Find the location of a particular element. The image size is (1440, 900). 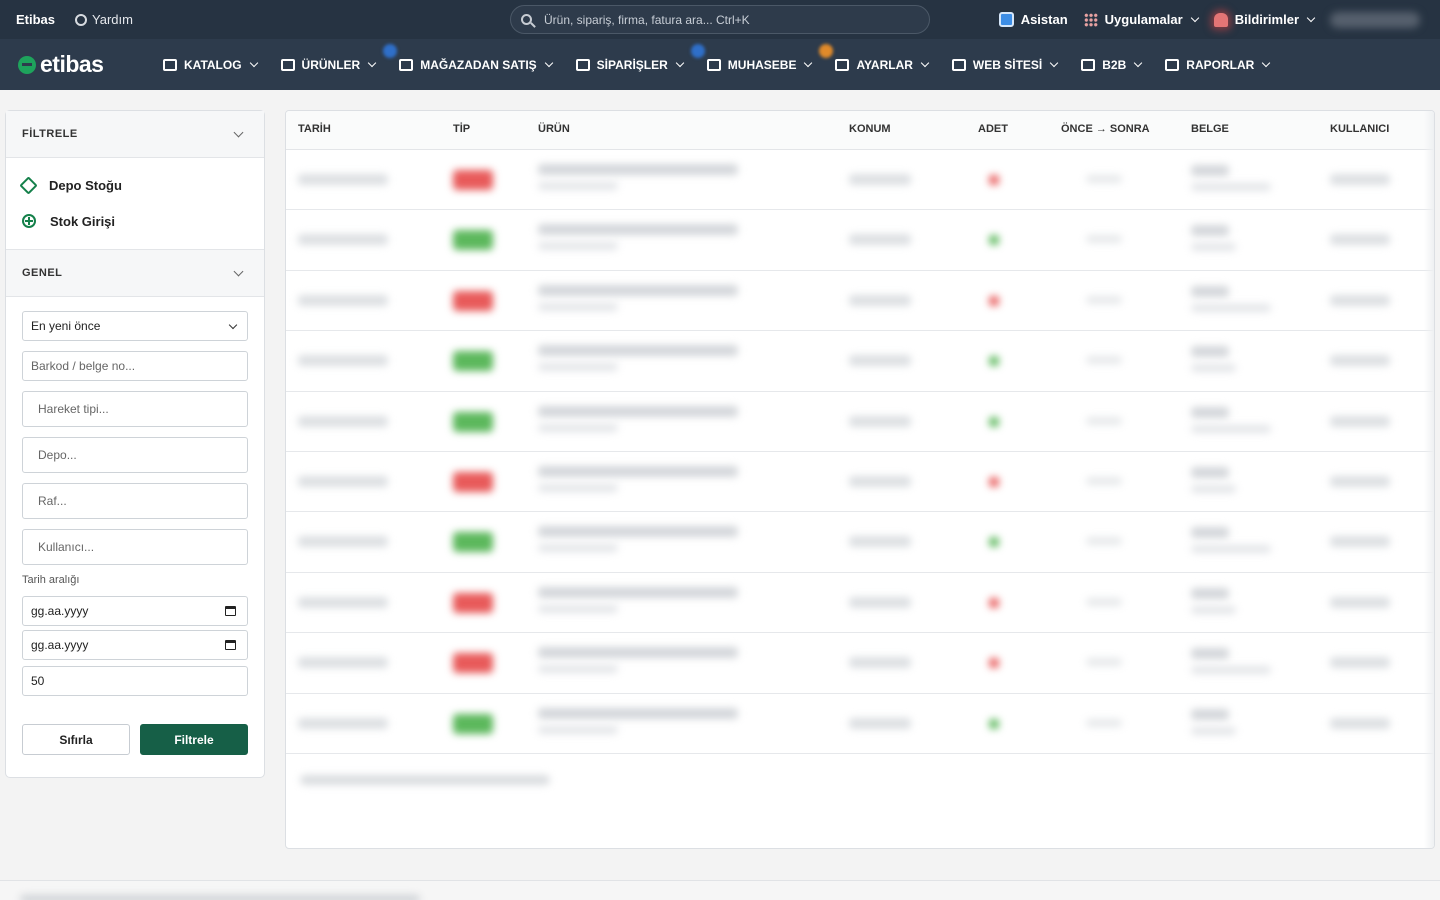

nav-item-store-sales: MAĞAZADAN SATIŞ is located at coordinates (476, 64).